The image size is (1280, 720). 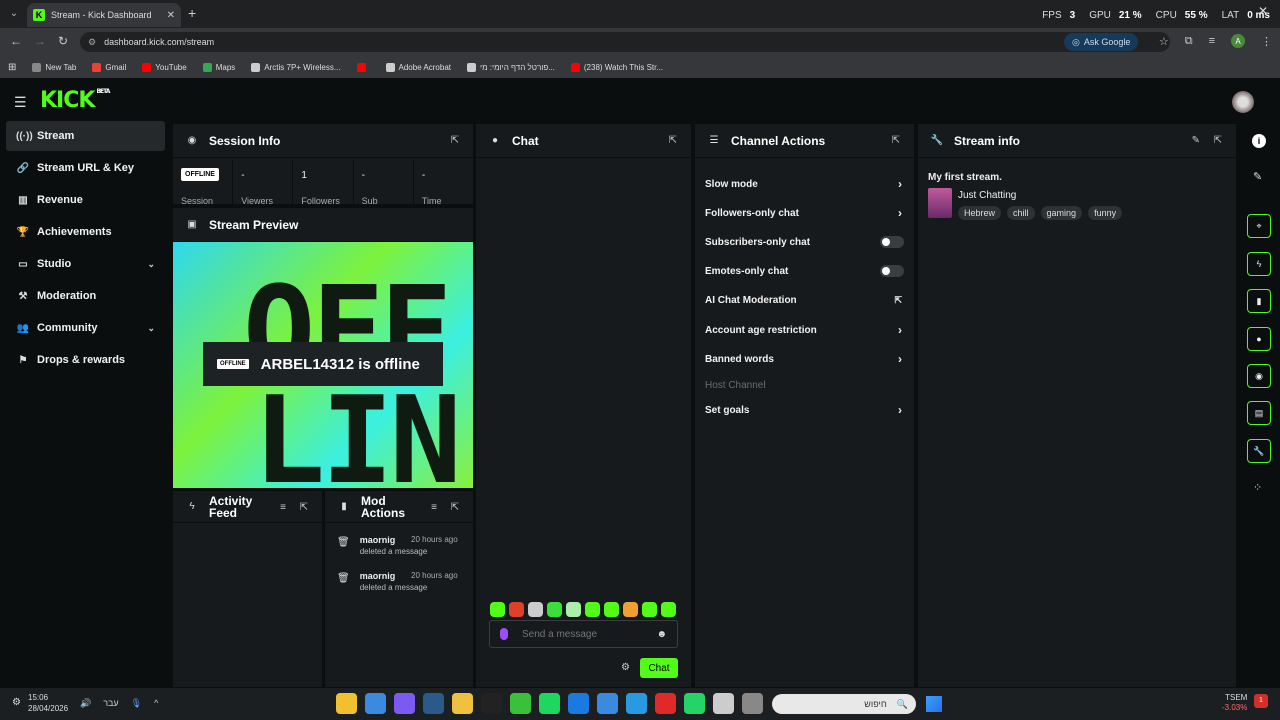 What do you see at coordinates (171, 15) in the screenshot?
I see `close-tab-icon: ✕` at bounding box center [171, 15].